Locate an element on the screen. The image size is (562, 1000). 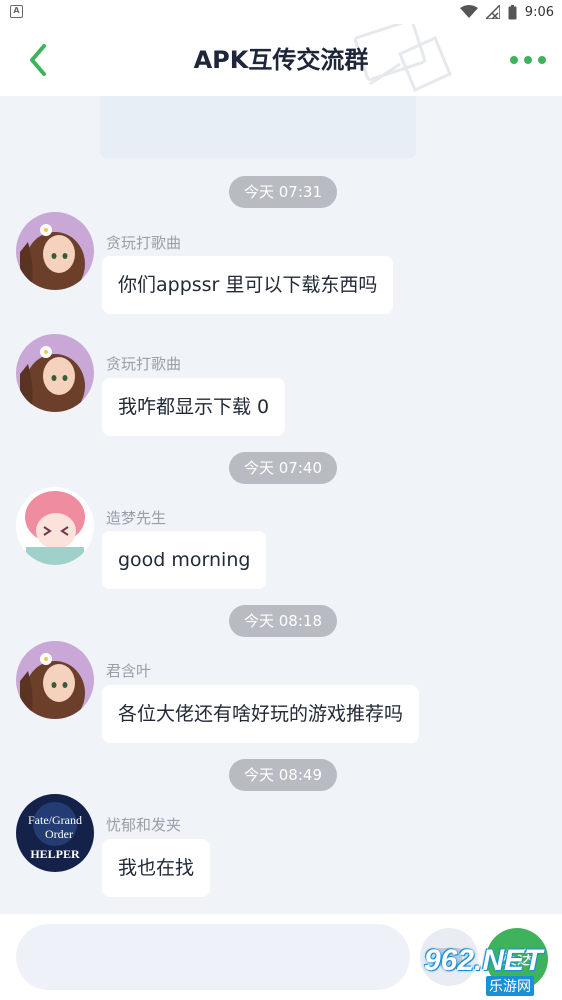
battery-icon is located at coordinates (512, 11).